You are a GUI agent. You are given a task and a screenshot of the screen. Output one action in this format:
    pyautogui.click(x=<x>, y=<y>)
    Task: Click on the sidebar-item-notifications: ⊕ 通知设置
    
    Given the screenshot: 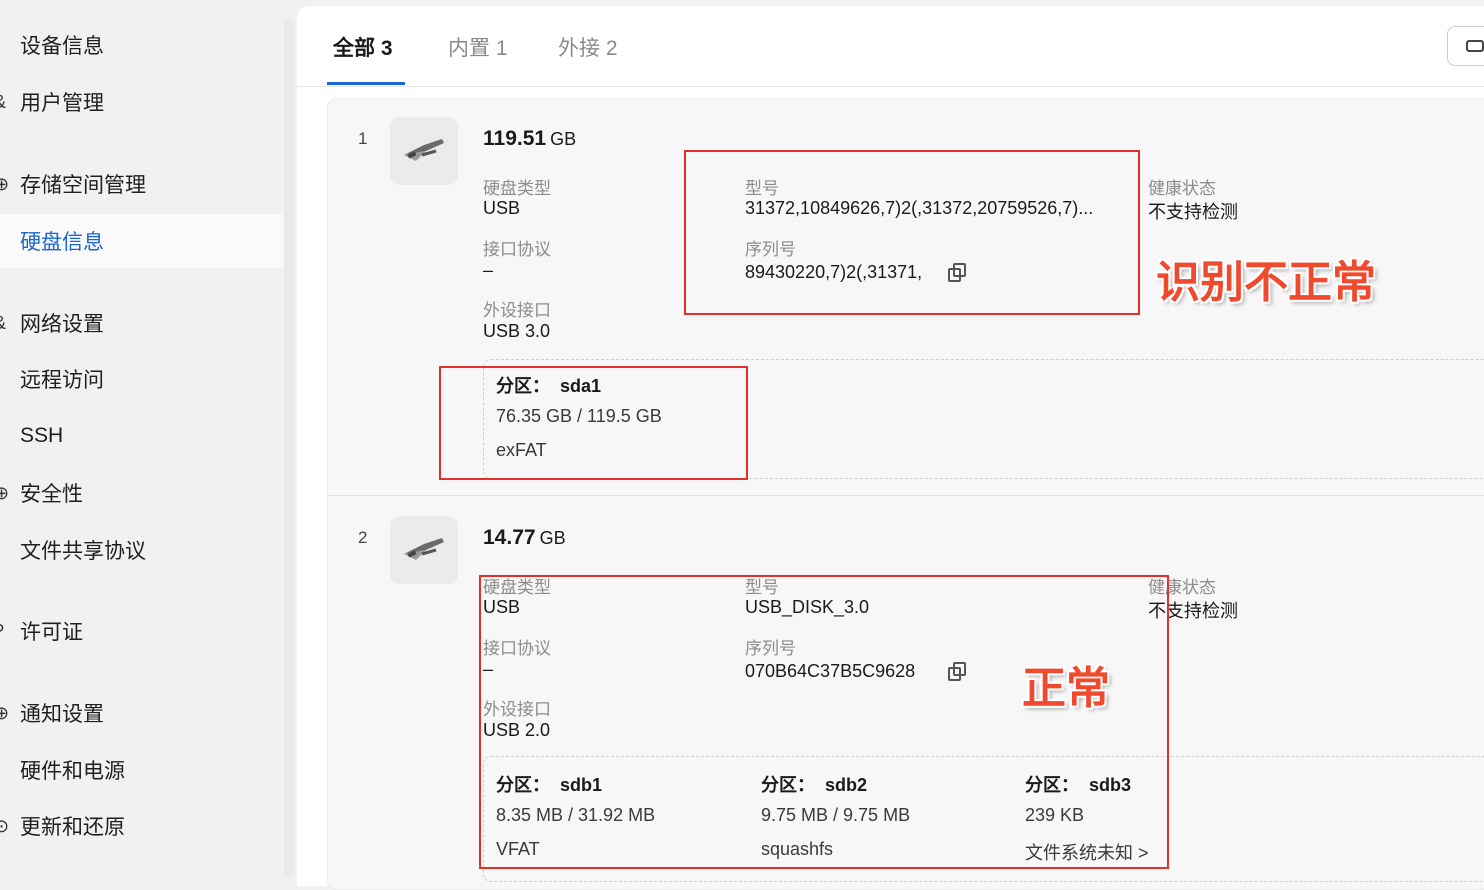 What is the action you would take?
    pyautogui.click(x=142, y=713)
    